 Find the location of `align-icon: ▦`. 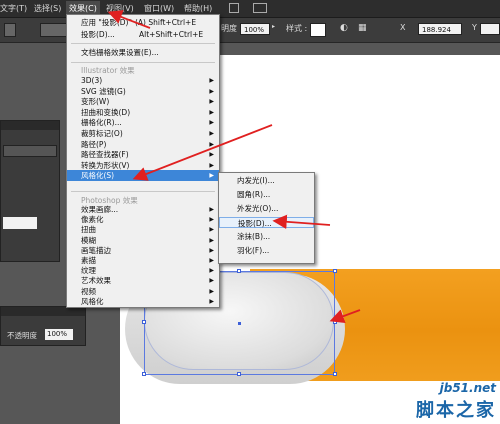

align-icon: ▦ is located at coordinates (362, 28).